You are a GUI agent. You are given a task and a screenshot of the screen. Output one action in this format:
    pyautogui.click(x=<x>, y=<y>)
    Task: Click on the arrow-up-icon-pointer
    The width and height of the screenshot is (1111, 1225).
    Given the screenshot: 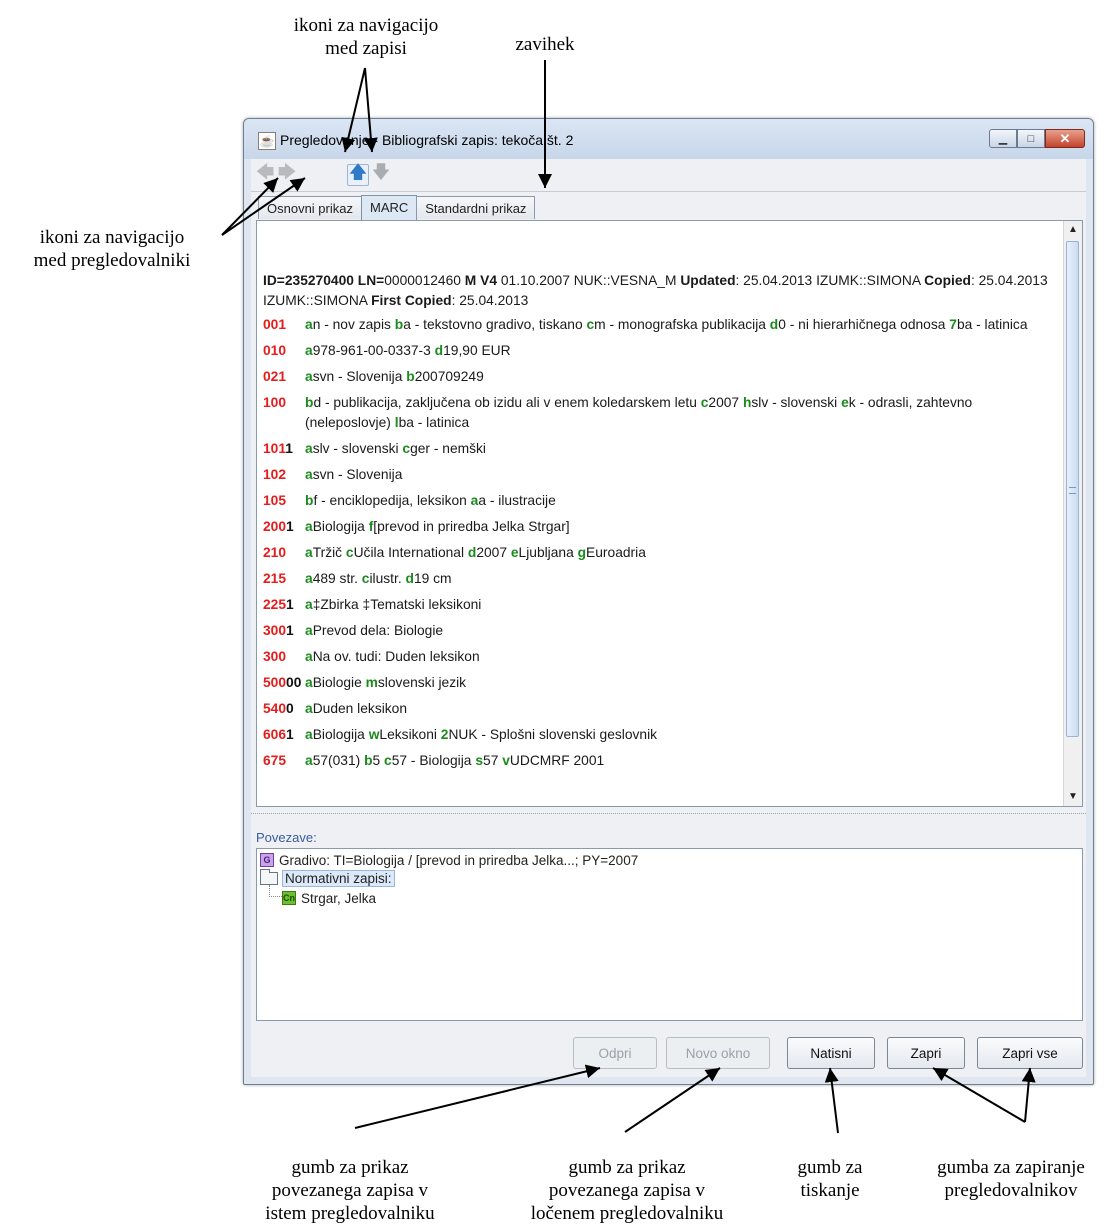 What is the action you would take?
    pyautogui.click(x=353, y=110)
    